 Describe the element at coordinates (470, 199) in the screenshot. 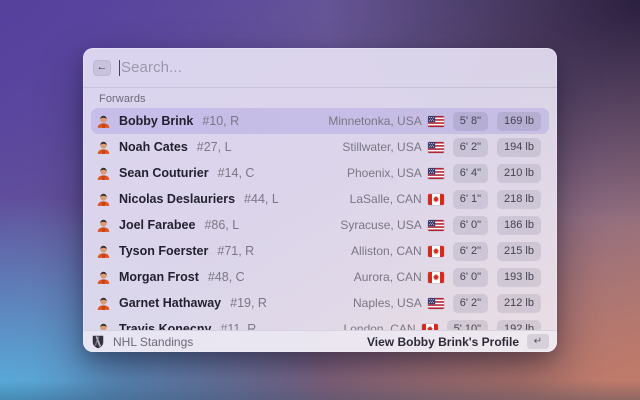

I see `height-badge: 6' 1"` at that location.